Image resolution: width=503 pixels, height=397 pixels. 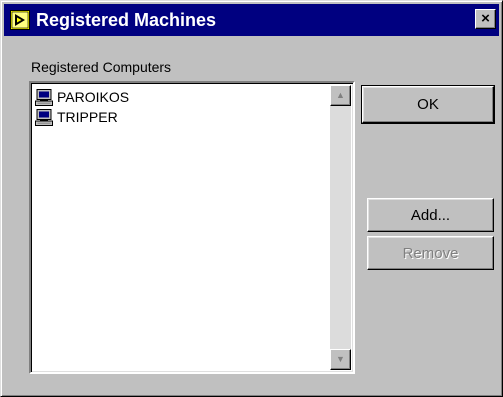 I want to click on registered-computers-label: Registered Computers, so click(x=101, y=67).